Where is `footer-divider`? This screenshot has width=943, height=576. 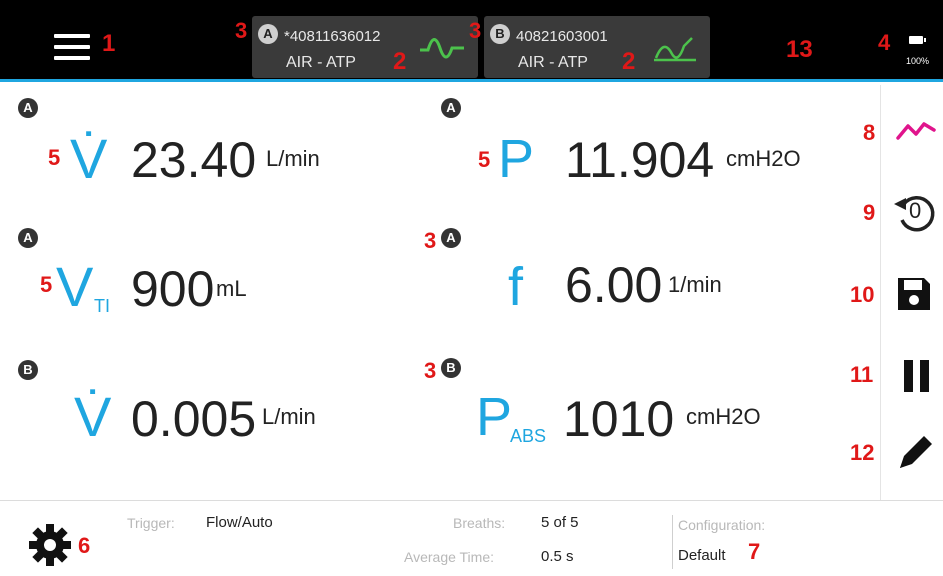 footer-divider is located at coordinates (672, 542).